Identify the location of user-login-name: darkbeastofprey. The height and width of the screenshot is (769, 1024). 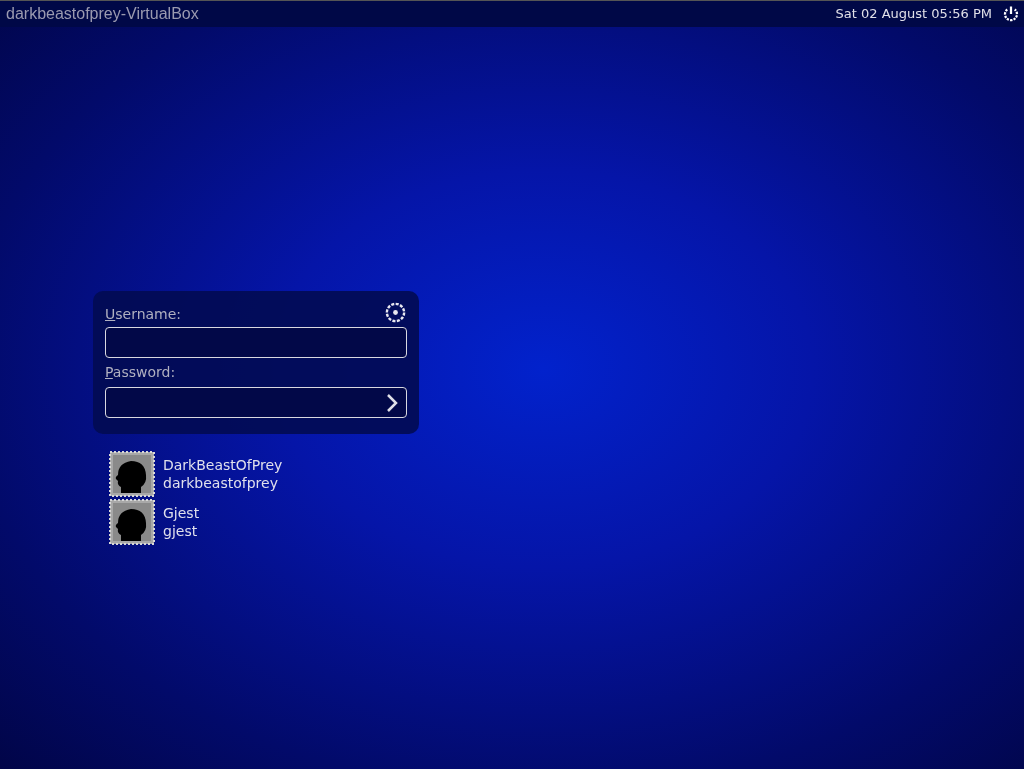
(221, 483).